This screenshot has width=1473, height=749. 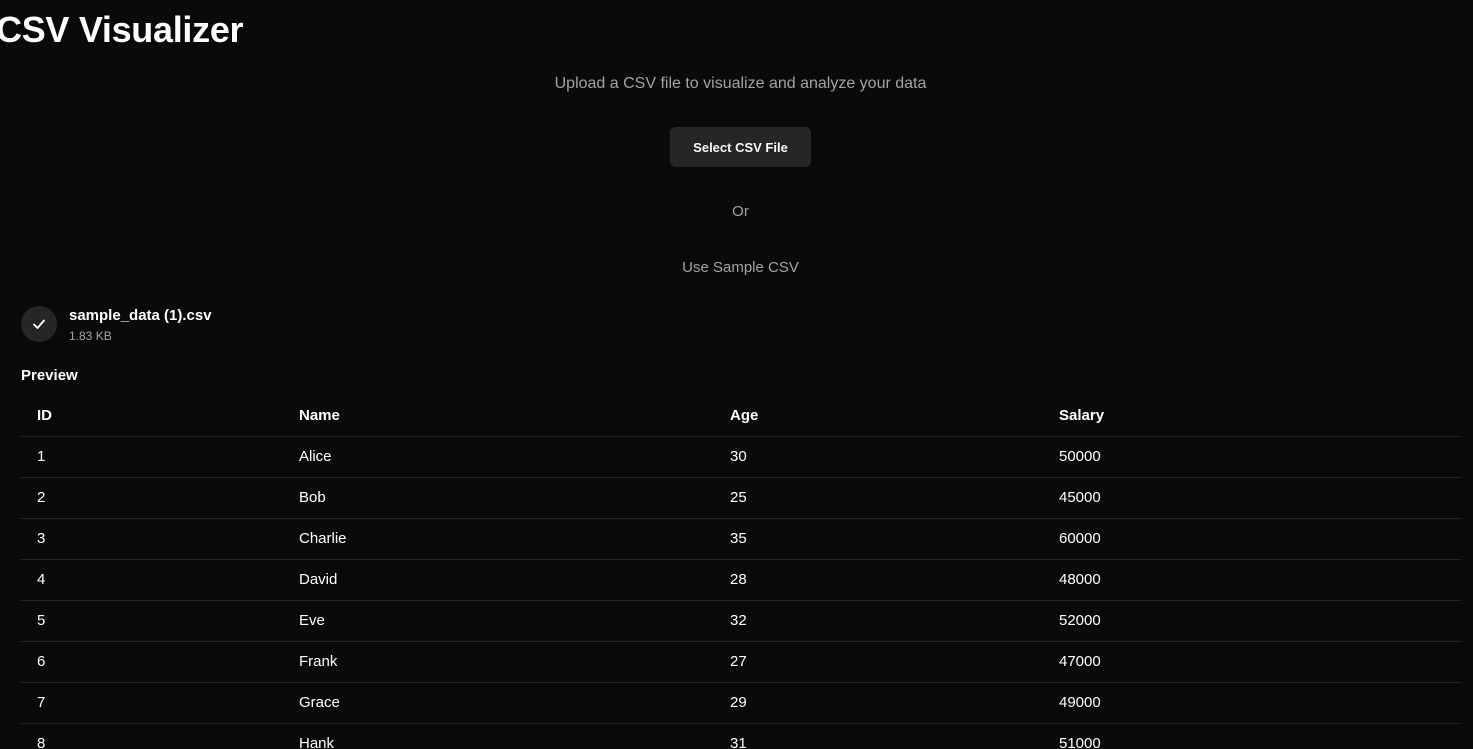 I want to click on column-header-id: ID, so click(x=152, y=416).